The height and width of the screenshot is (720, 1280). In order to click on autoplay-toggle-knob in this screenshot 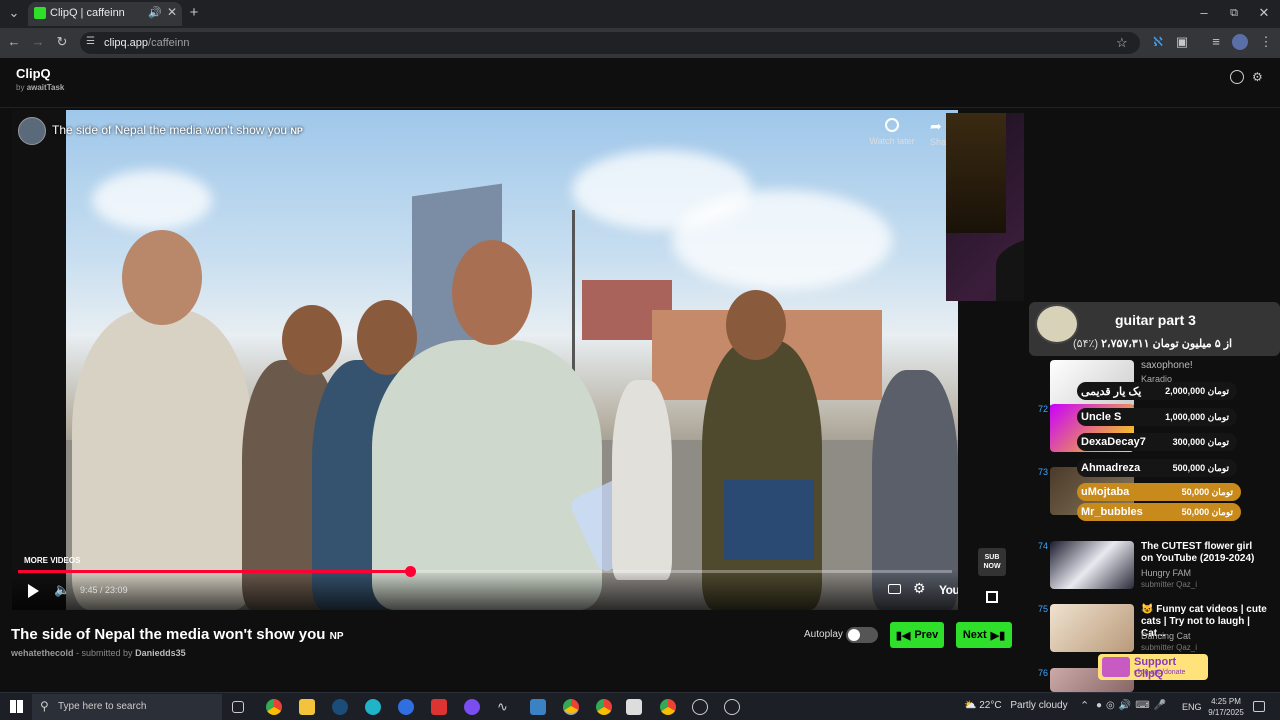, I will do `click(854, 635)`.